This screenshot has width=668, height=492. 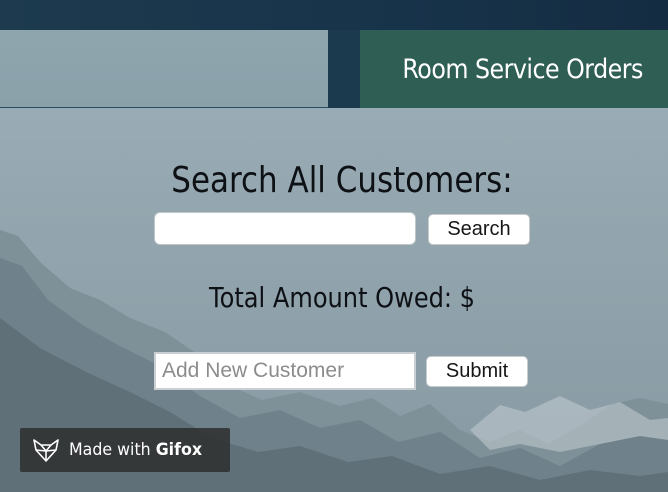 What do you see at coordinates (46, 450) in the screenshot?
I see `fox-icon` at bounding box center [46, 450].